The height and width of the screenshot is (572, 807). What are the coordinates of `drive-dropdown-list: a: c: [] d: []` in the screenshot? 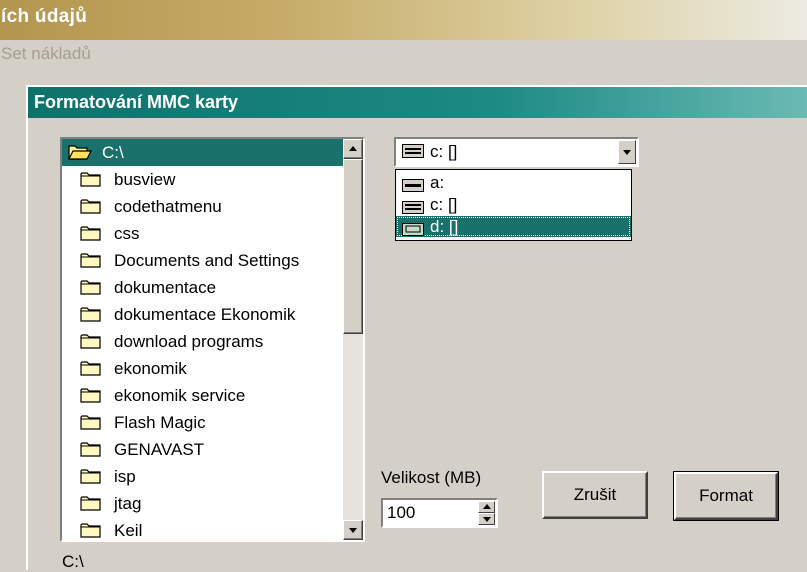 It's located at (513, 205).